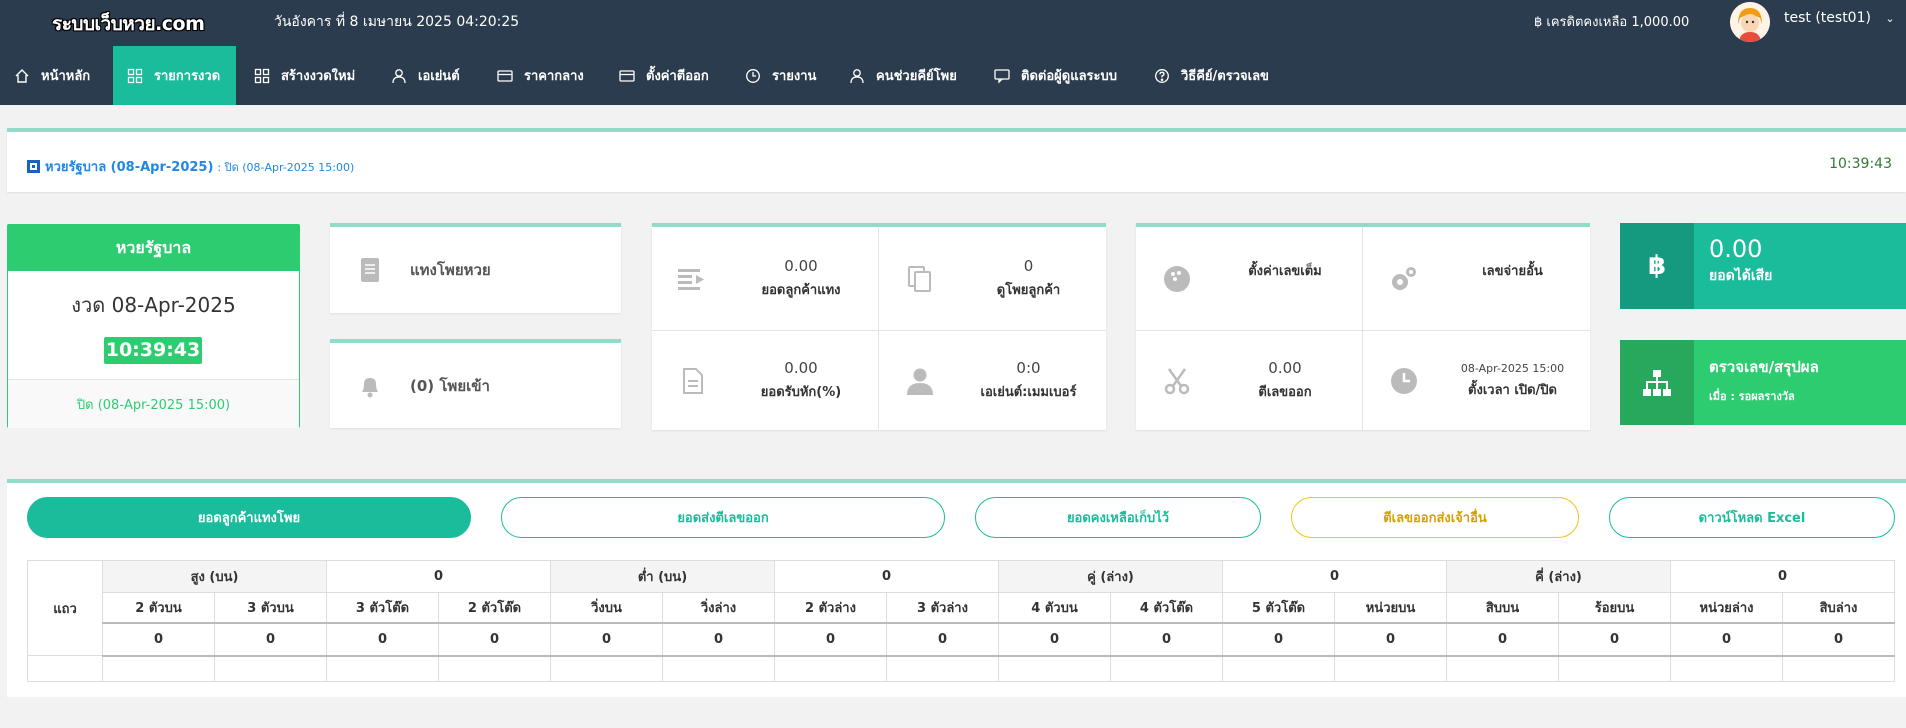 The image size is (1906, 728). What do you see at coordinates (1512, 390) in the screenshot?
I see `schedule-label: ตั้งเวลา เปิด/ปิด` at bounding box center [1512, 390].